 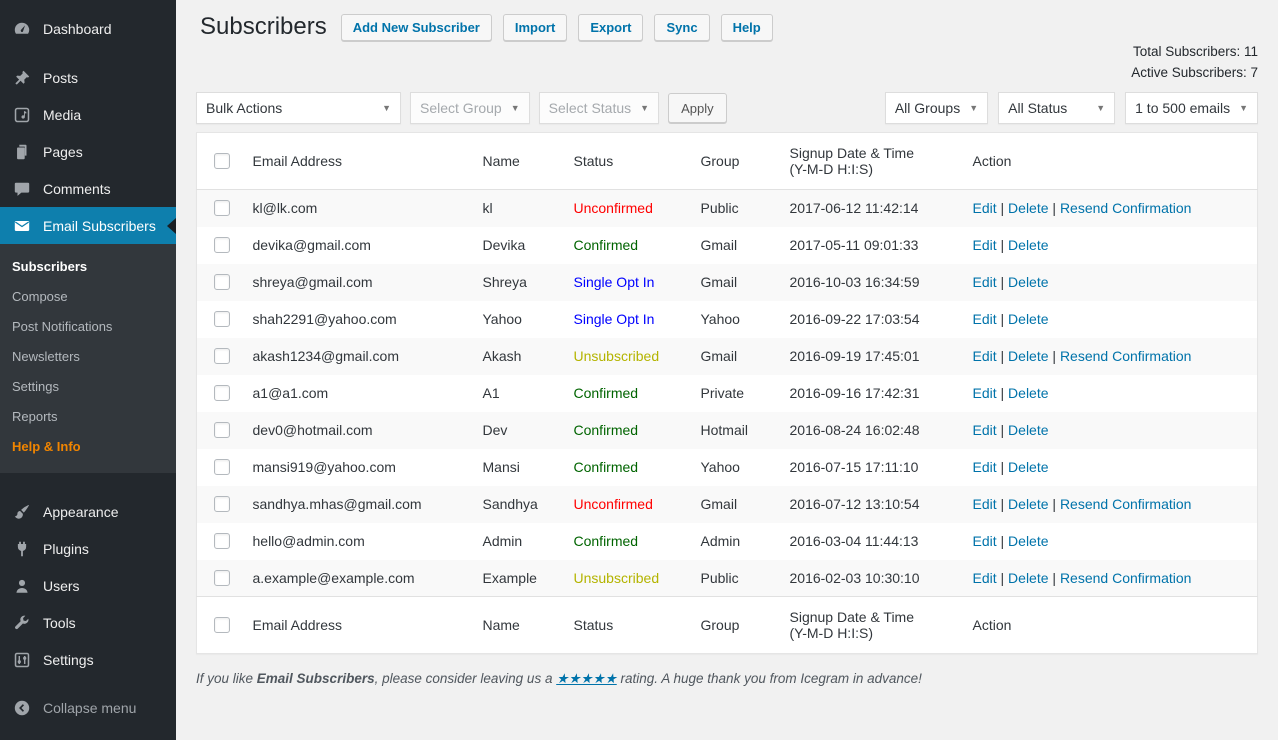 I want to click on submenu-item-help-info: Help & Info, so click(x=88, y=448).